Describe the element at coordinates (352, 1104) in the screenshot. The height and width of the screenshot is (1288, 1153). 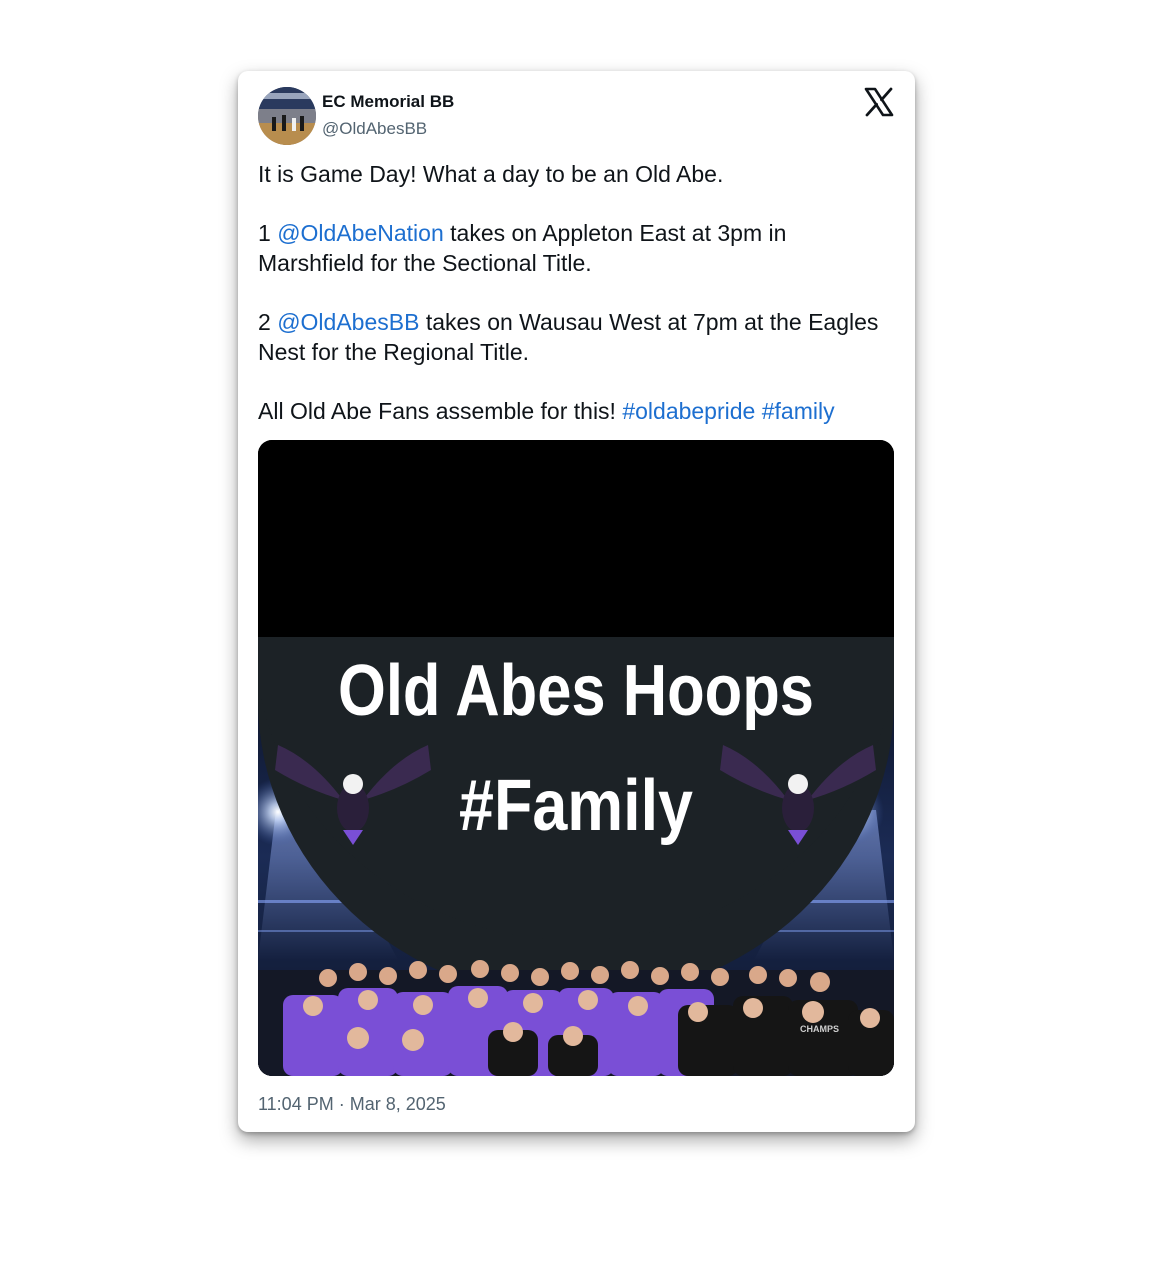
I see `tweet-timestamp: 11:04 PM · Mar 8, 2025` at that location.